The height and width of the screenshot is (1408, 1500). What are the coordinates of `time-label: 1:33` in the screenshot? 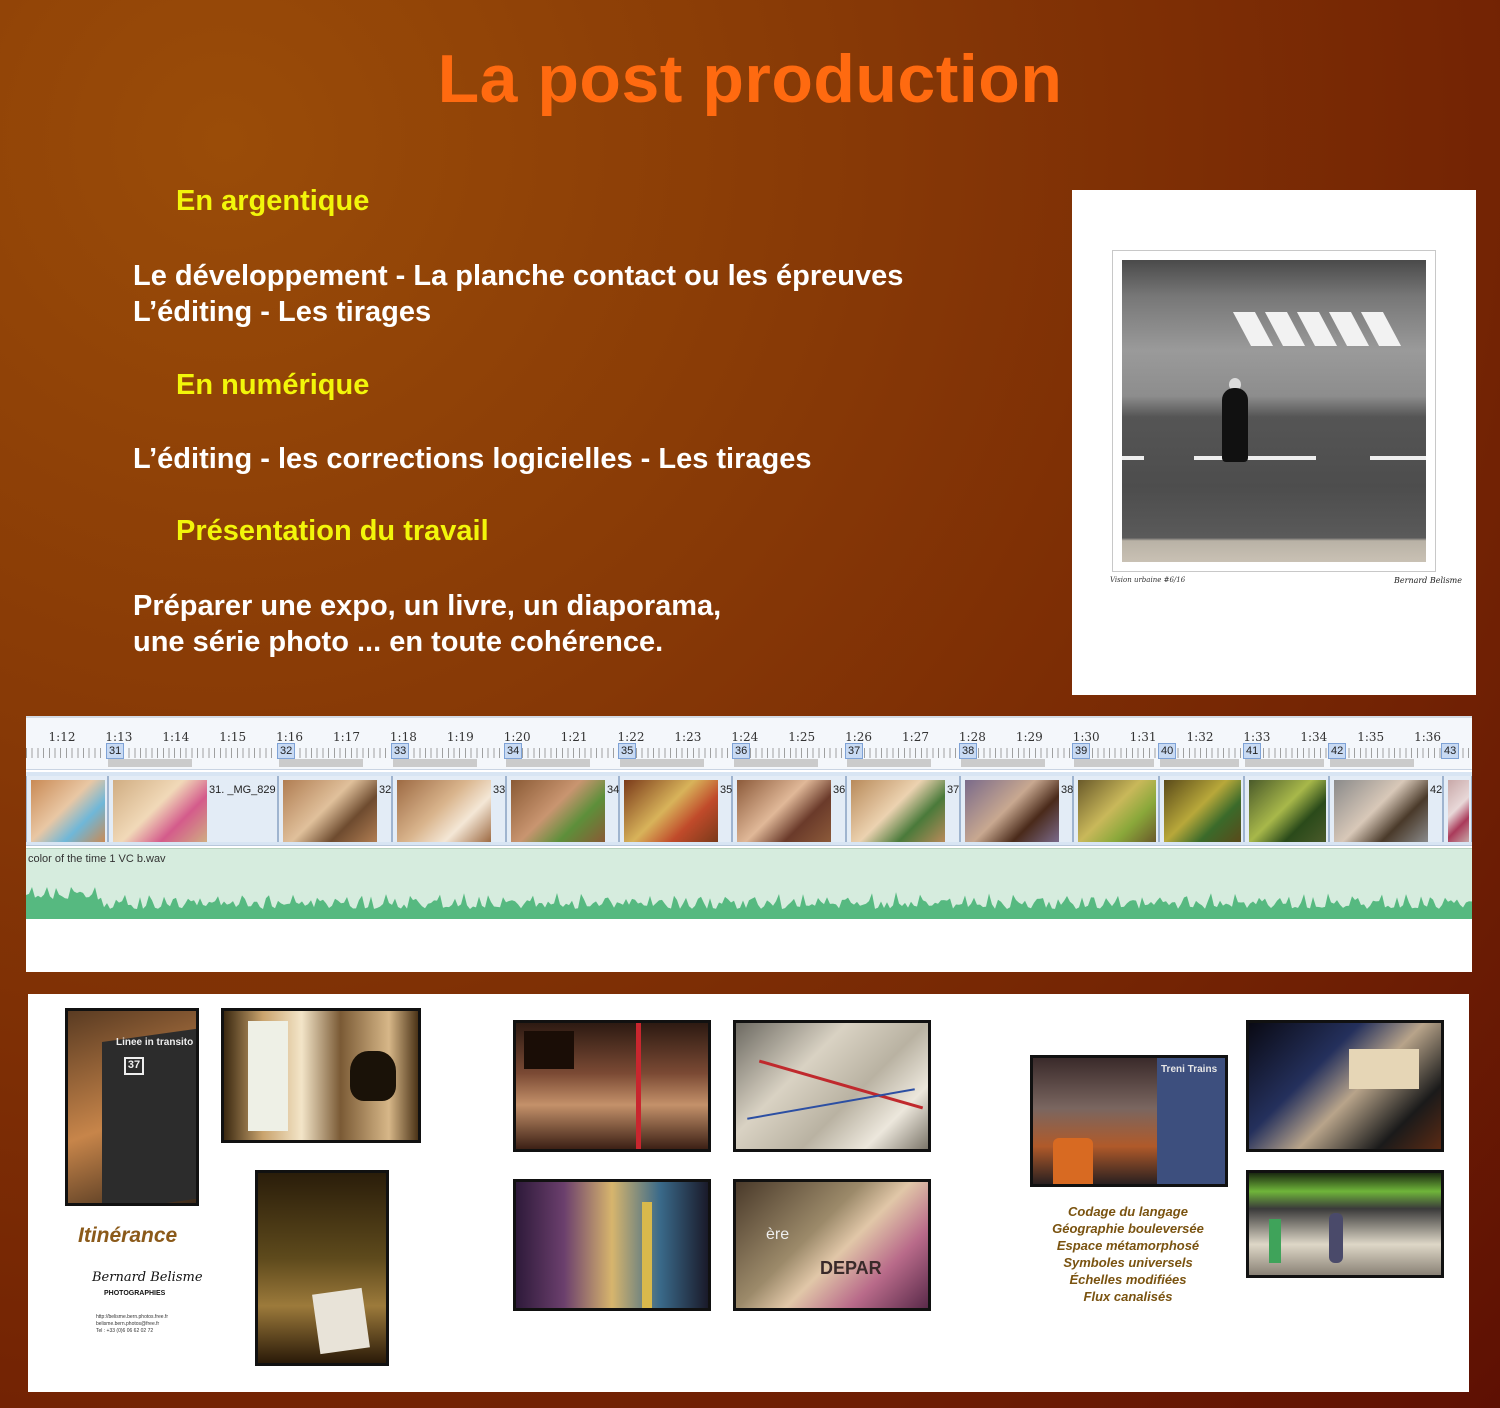 It's located at (1257, 737).